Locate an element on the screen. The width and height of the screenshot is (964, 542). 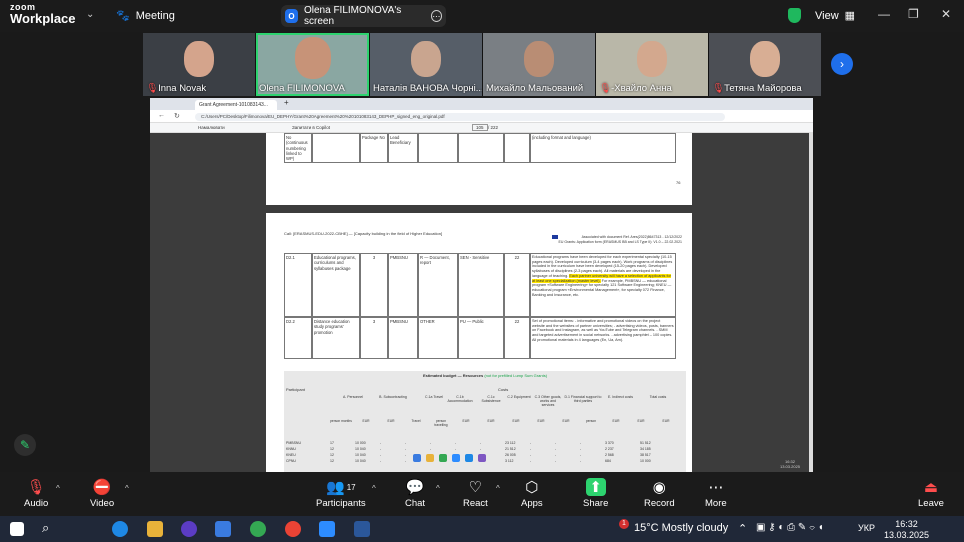
more-button: ⋯ More is located at coordinates (716, 493).